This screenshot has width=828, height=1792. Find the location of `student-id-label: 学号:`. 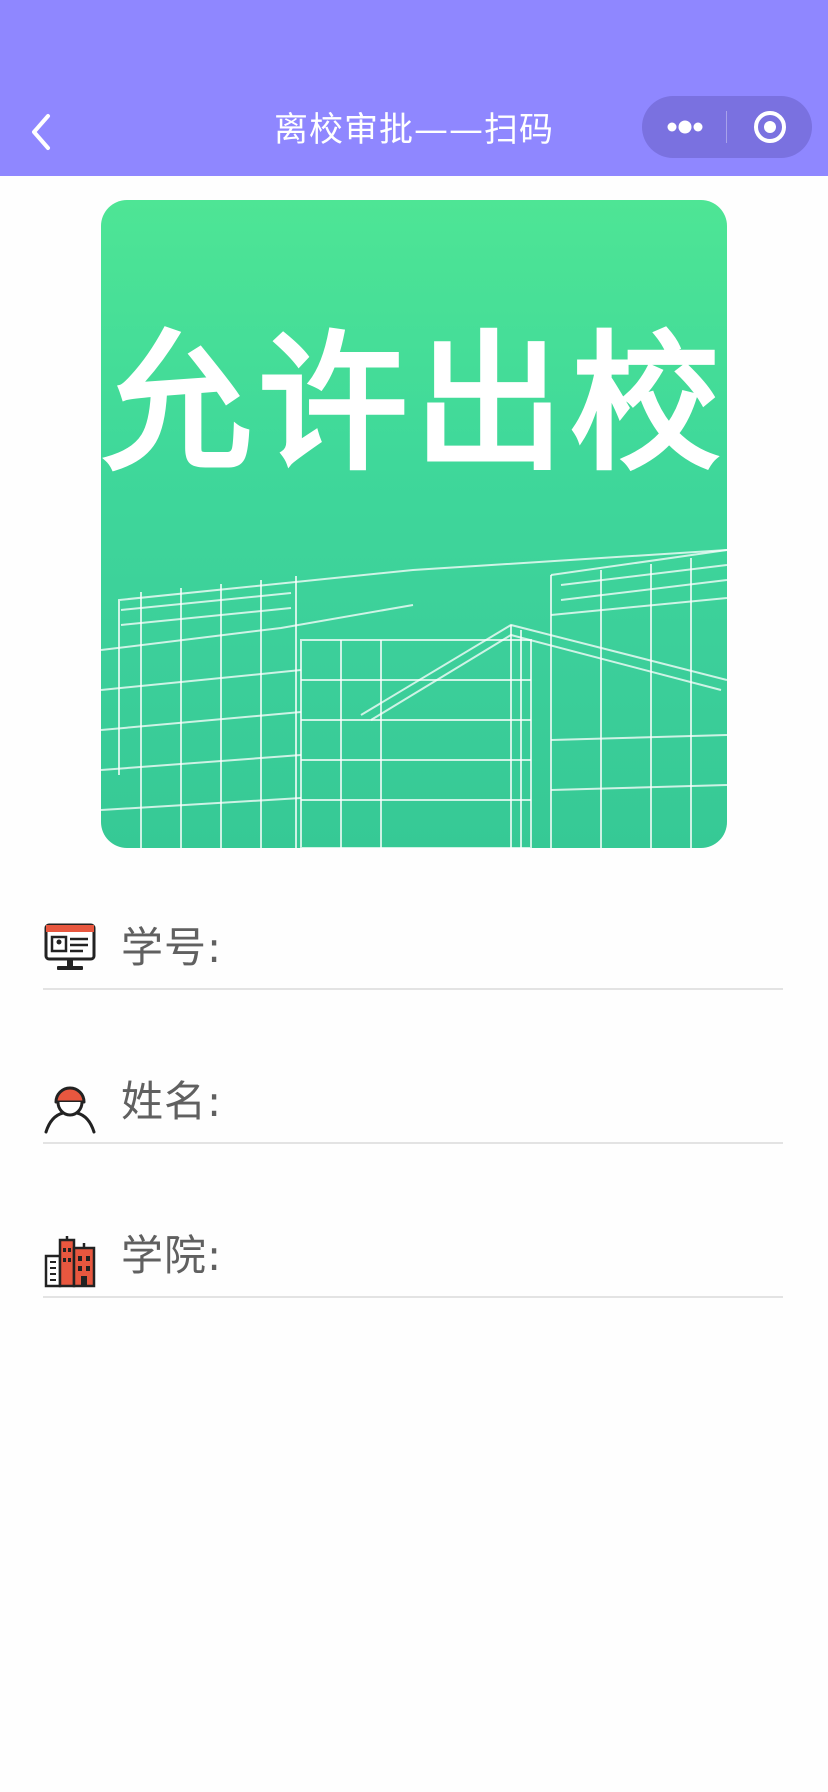

student-id-label: 学号: is located at coordinates (172, 947).